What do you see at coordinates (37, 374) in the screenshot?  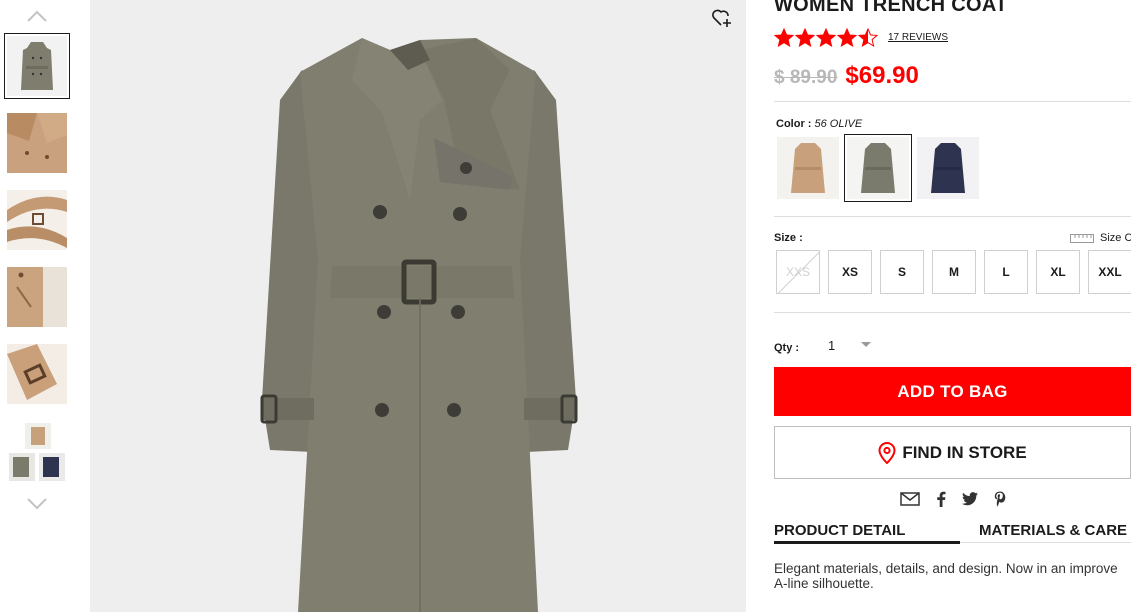 I see `thumbnail-cuff-detail` at bounding box center [37, 374].